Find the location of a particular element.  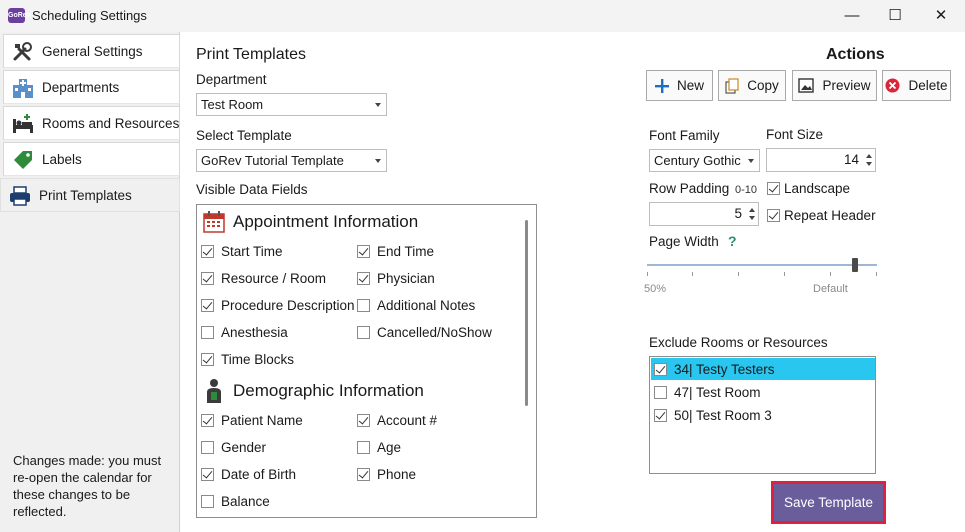

page-width-slider-thumb is located at coordinates (855, 265).